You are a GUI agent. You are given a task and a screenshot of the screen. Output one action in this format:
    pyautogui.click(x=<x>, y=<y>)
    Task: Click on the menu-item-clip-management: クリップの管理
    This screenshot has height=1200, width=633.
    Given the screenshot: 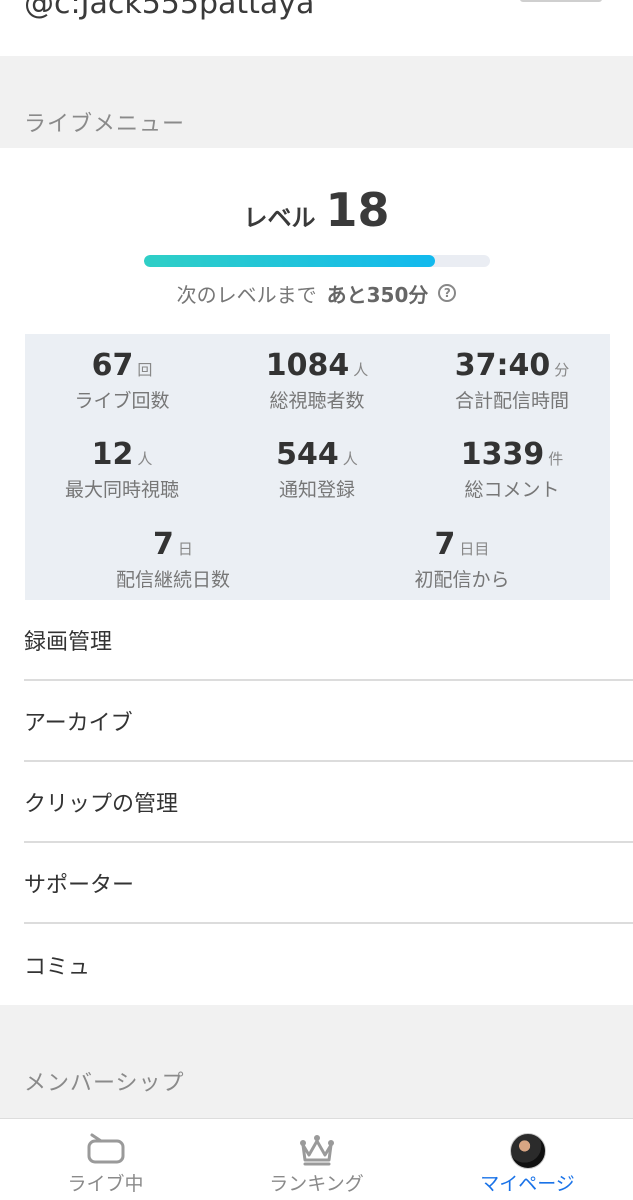 What is the action you would take?
    pyautogui.click(x=328, y=802)
    